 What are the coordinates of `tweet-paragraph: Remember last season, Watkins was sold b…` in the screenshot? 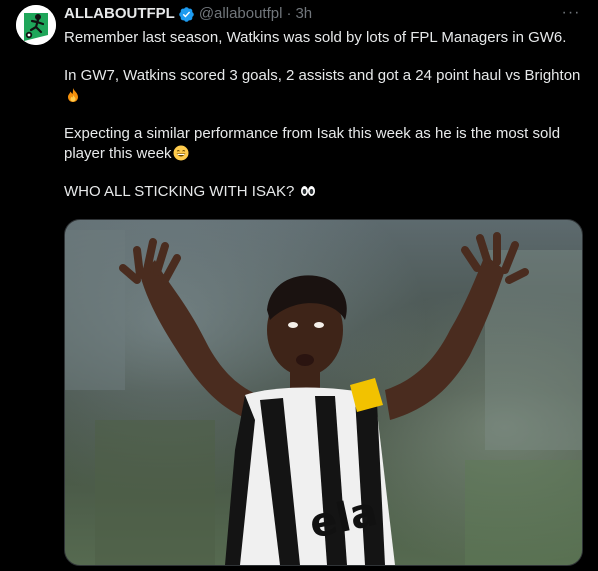 It's located at (324, 38).